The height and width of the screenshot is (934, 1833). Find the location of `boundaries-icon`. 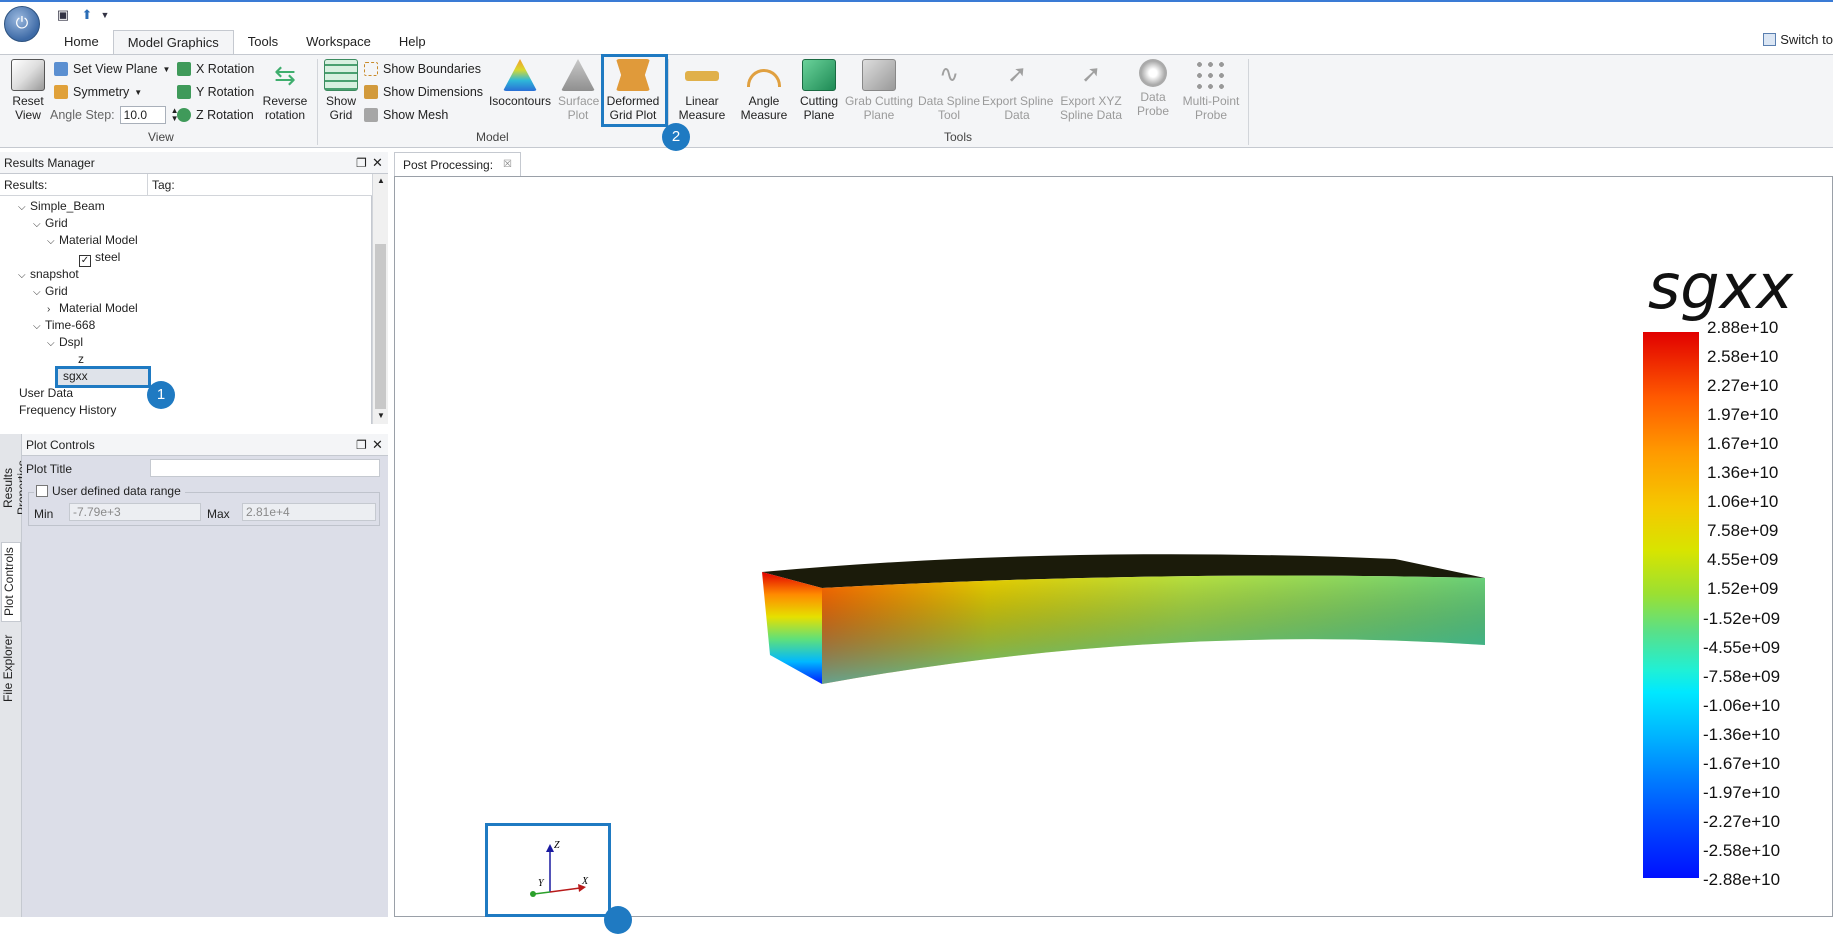

boundaries-icon is located at coordinates (371, 69).